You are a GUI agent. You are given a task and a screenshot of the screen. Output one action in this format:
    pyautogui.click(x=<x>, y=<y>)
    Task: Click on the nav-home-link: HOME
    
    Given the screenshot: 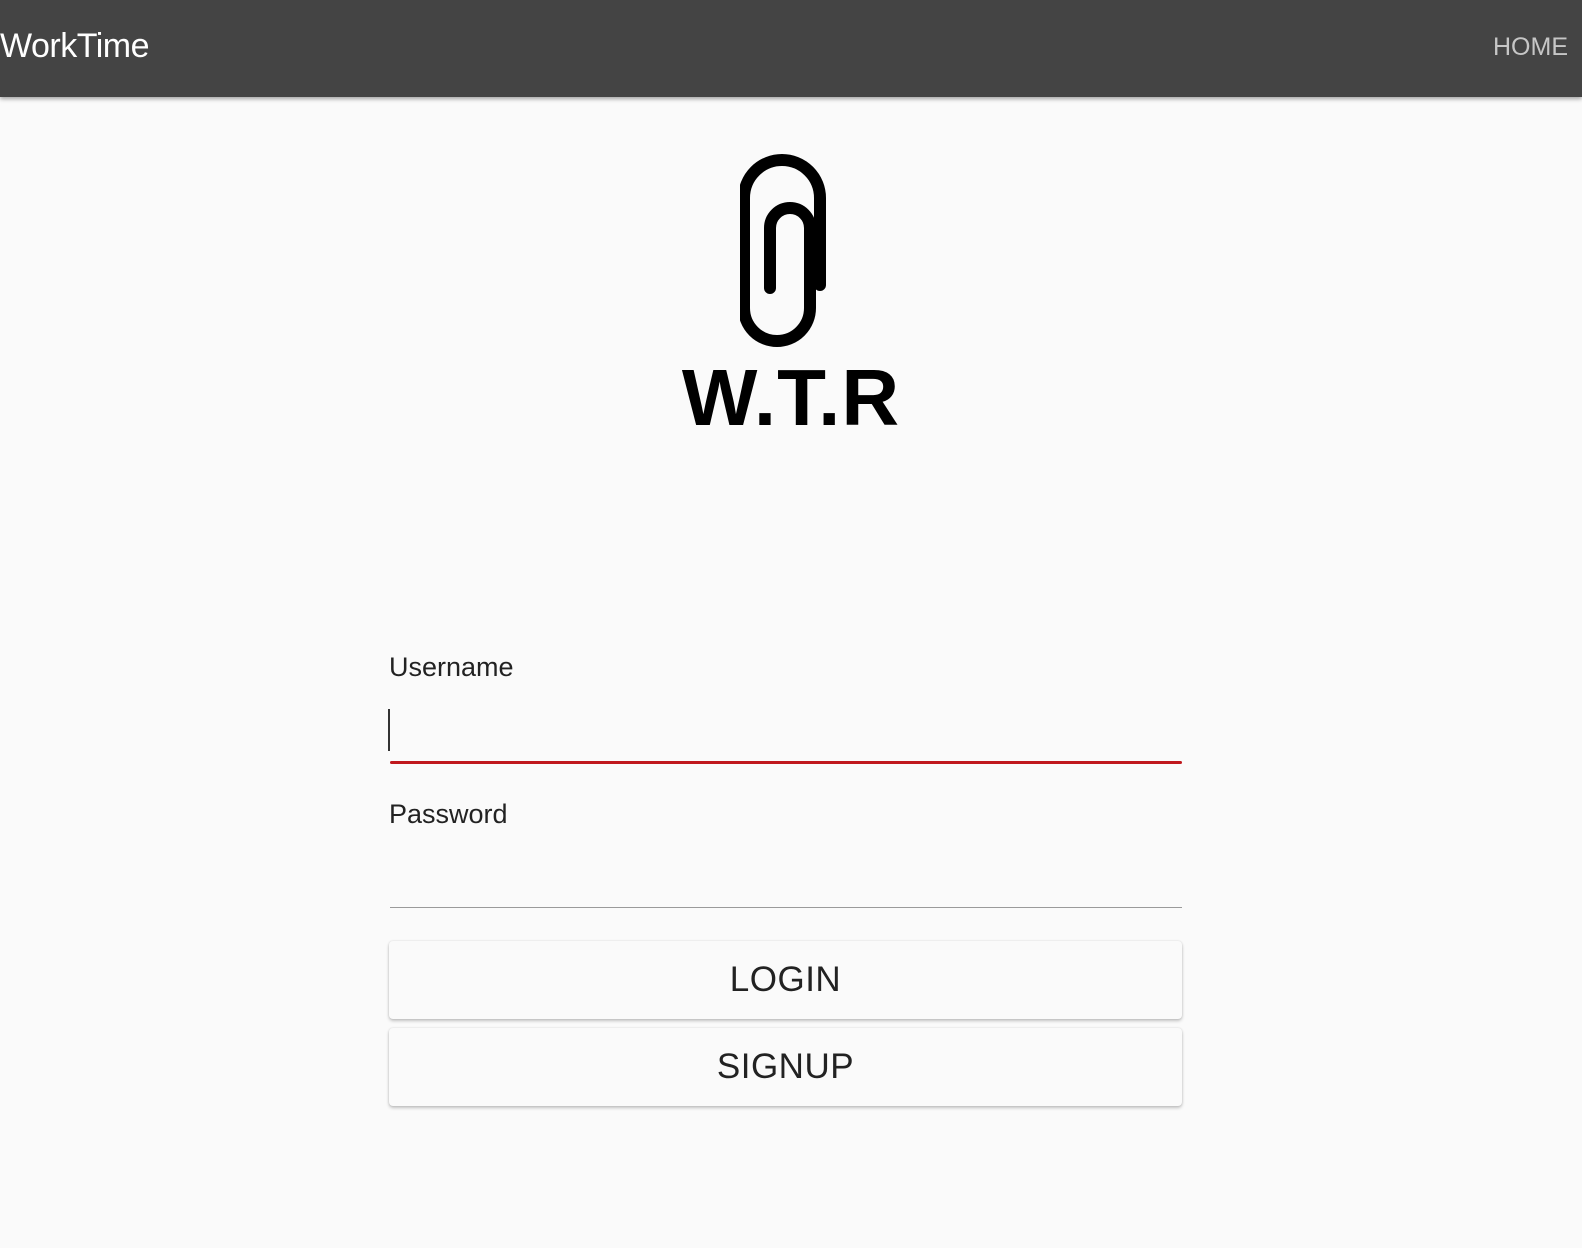 What is the action you would take?
    pyautogui.click(x=1530, y=47)
    